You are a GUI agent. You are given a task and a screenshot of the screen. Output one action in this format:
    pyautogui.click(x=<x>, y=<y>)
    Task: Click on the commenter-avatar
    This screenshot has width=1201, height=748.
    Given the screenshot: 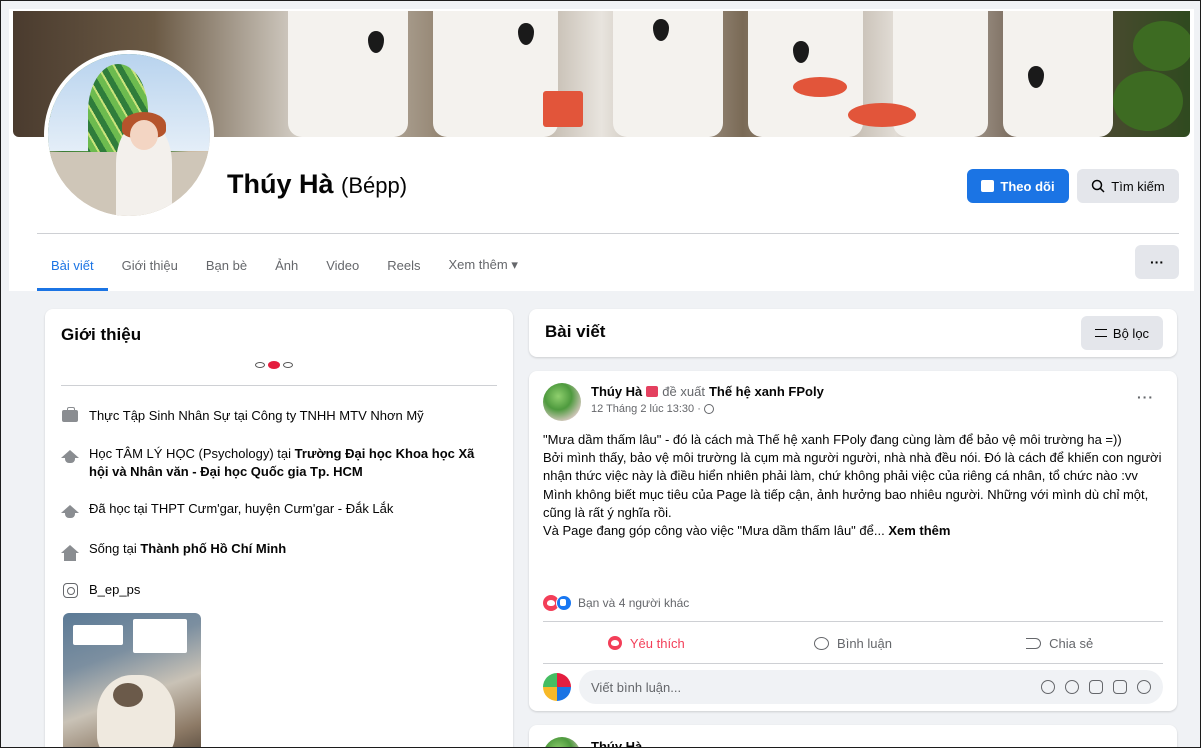 What is the action you would take?
    pyautogui.click(x=557, y=687)
    